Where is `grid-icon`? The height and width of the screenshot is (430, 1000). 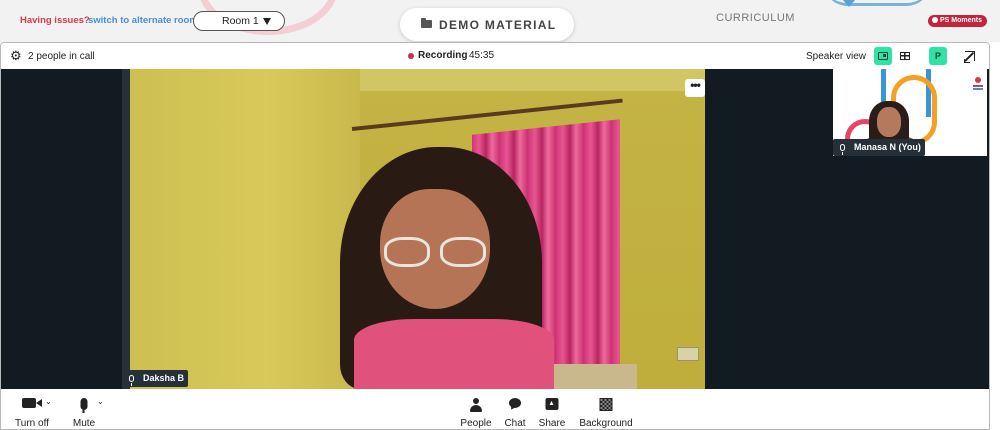 grid-icon is located at coordinates (905, 56).